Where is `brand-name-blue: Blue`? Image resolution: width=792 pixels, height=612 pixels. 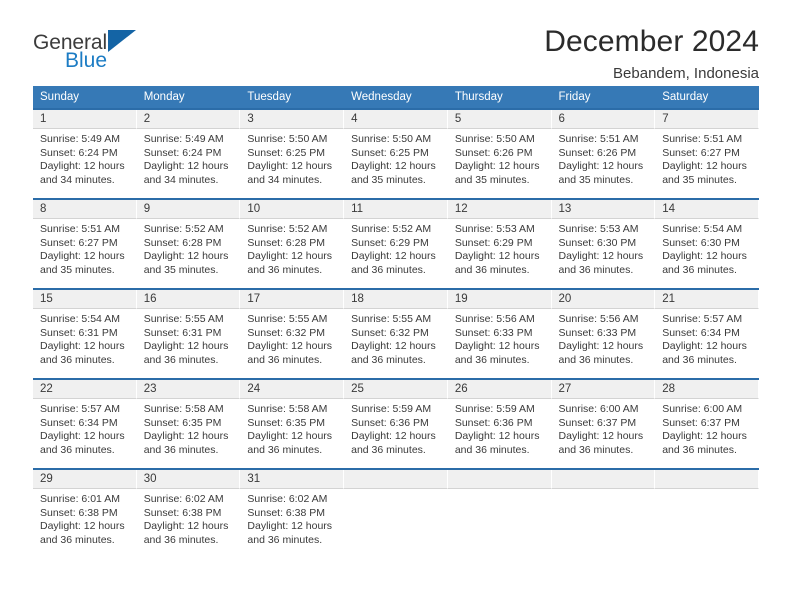
brand-name-blue: Blue is located at coordinates (86, 60).